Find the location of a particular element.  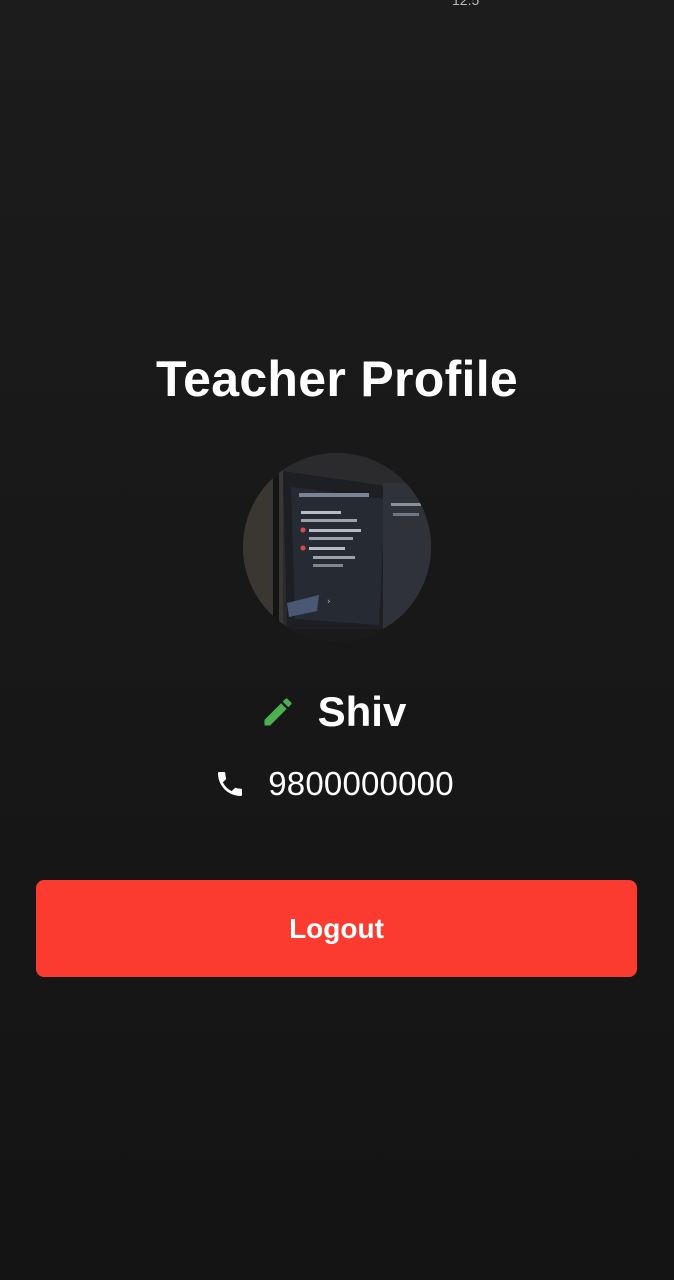

phone-row: 9800000000 is located at coordinates (337, 784).